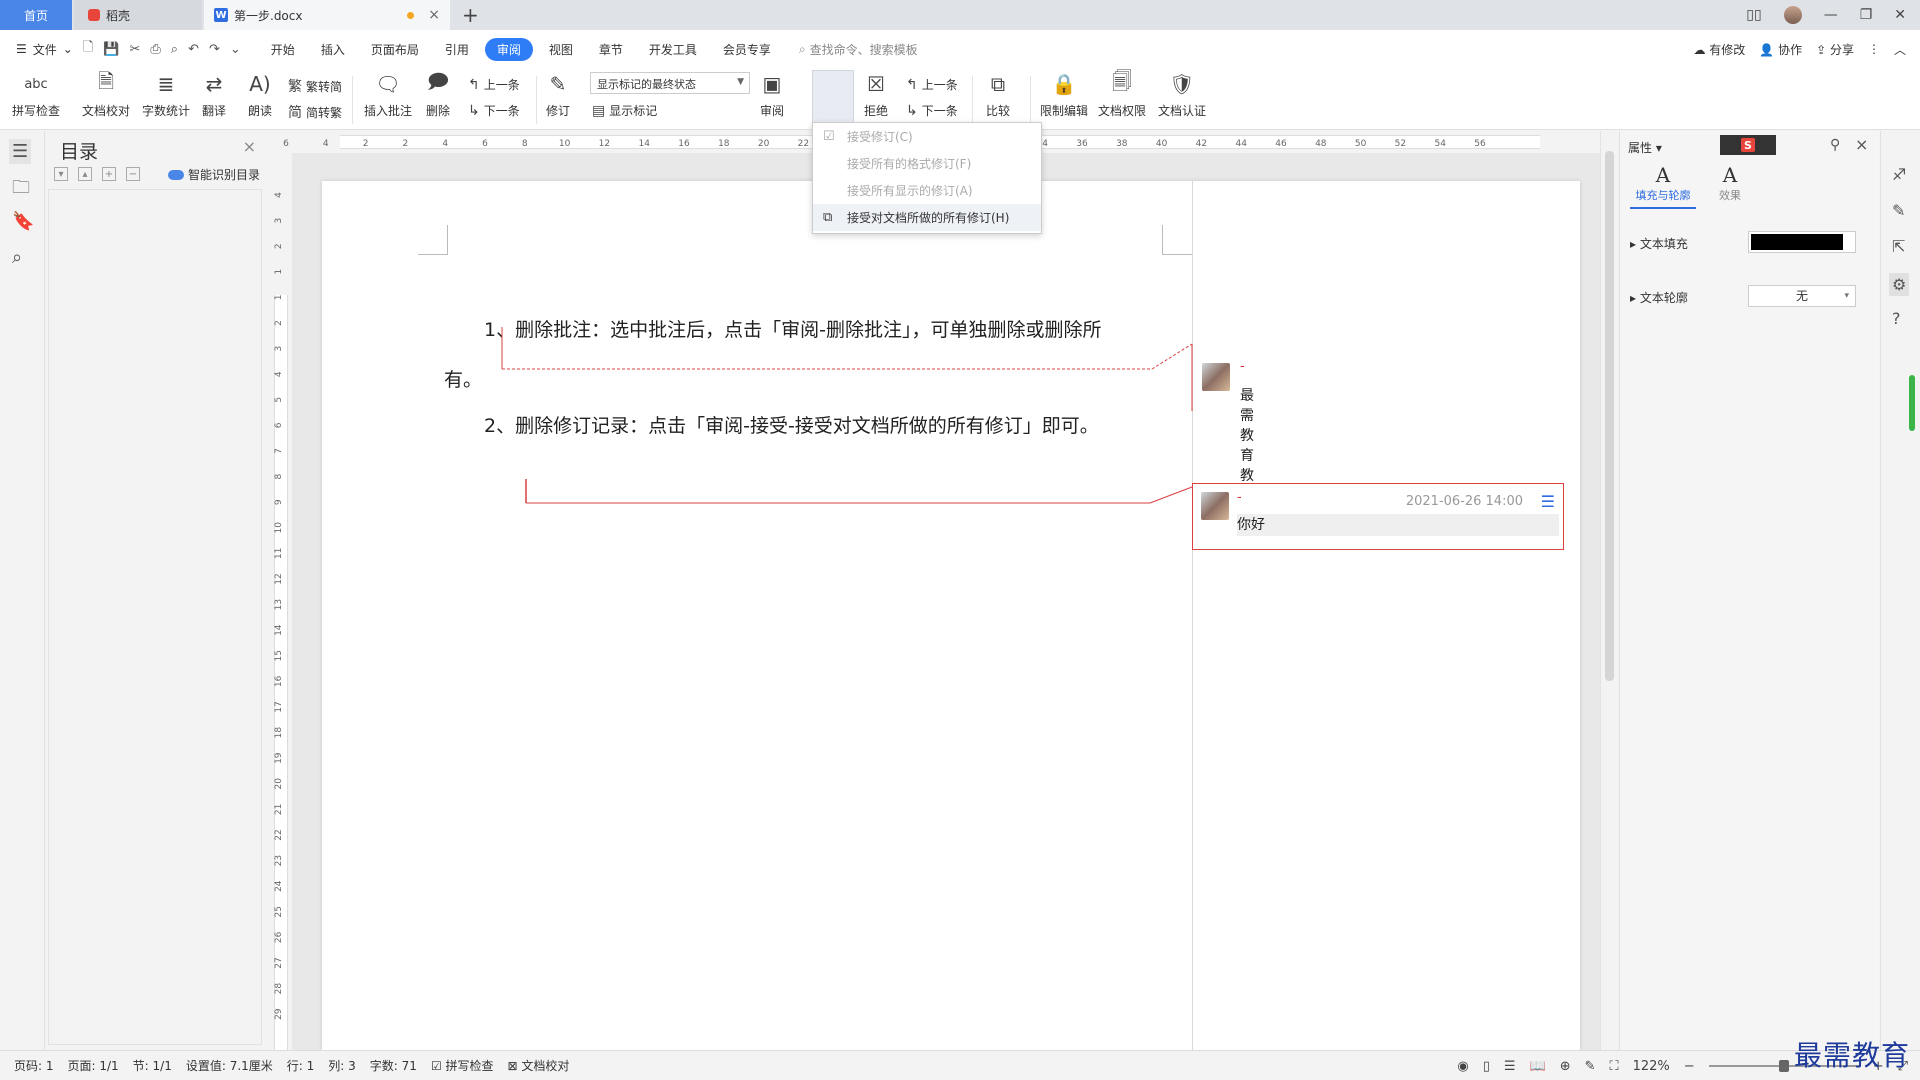  What do you see at coordinates (174, 49) in the screenshot?
I see `print-preview-icon: ⌕` at bounding box center [174, 49].